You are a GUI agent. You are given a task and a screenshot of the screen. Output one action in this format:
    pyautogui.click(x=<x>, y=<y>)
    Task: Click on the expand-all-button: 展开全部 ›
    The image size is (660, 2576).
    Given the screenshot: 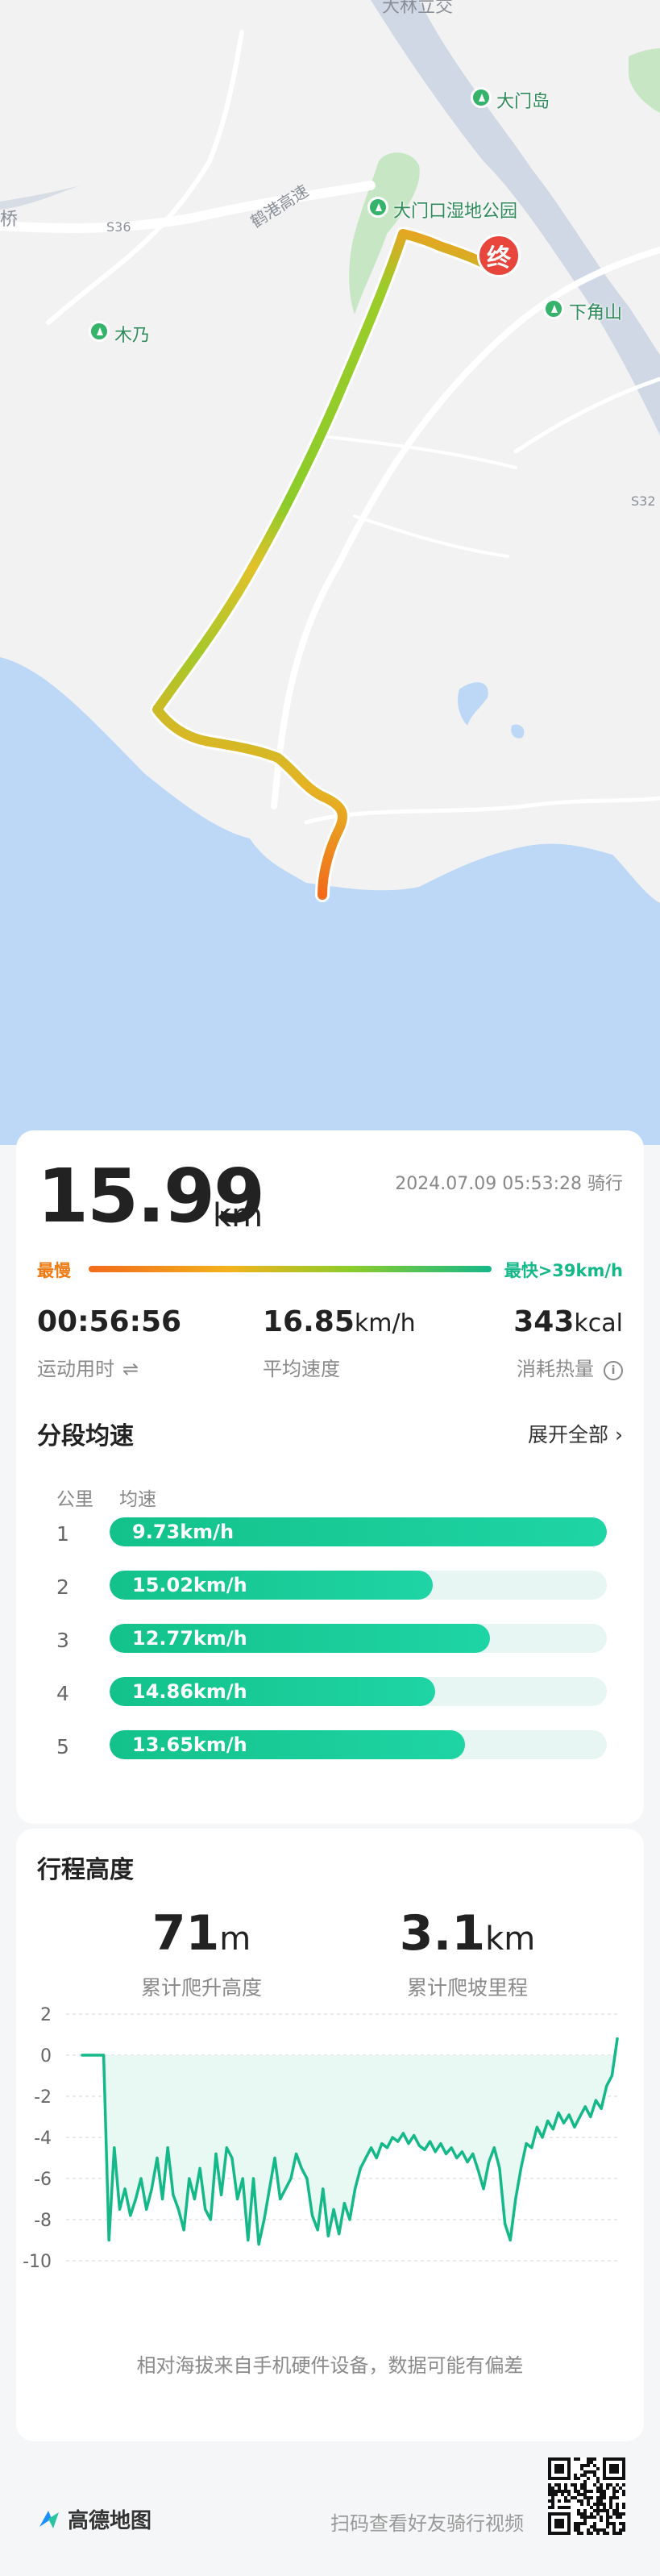 What is the action you would take?
    pyautogui.click(x=575, y=1433)
    